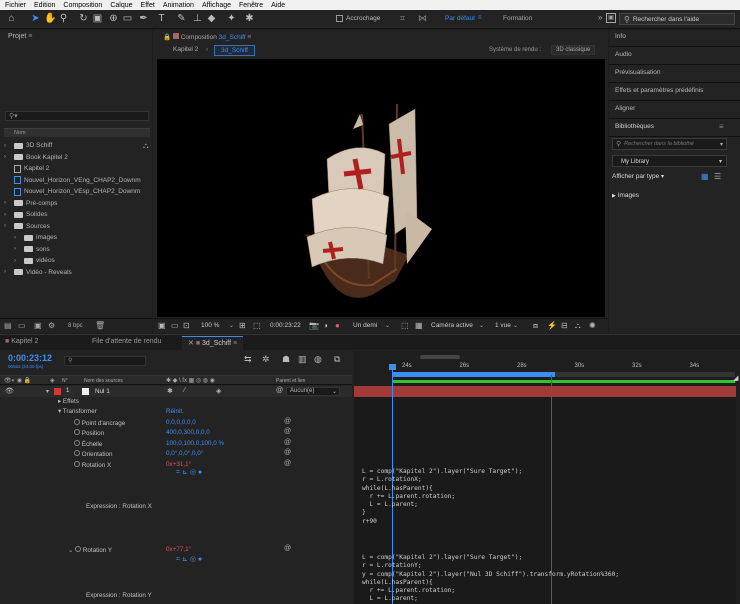 The width and height of the screenshot is (740, 604). Describe the element at coordinates (63, 18) in the screenshot. I see `zoom-tool-icon: ⚲` at that location.